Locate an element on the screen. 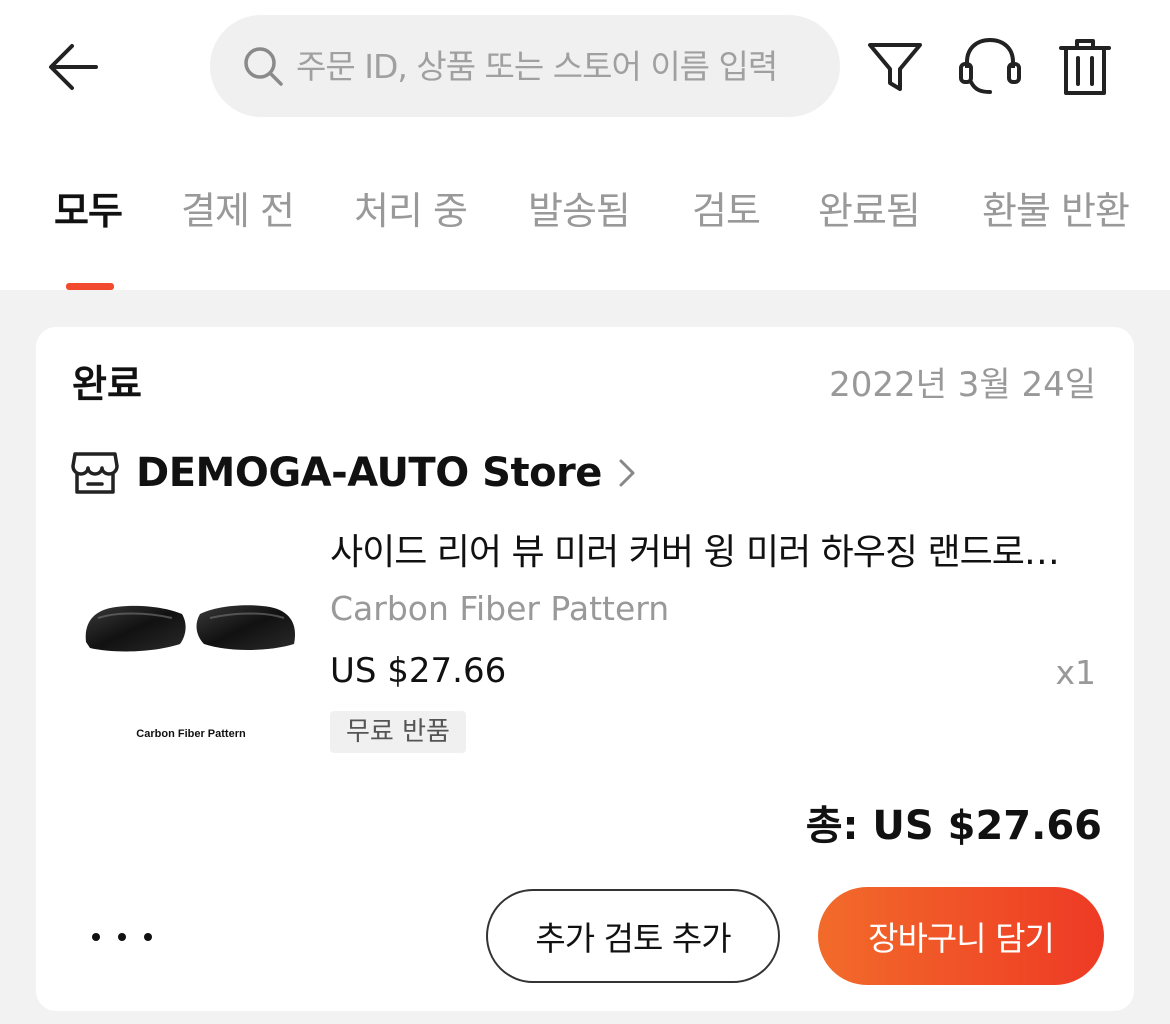  mirror-cover-image is located at coordinates (190, 628).